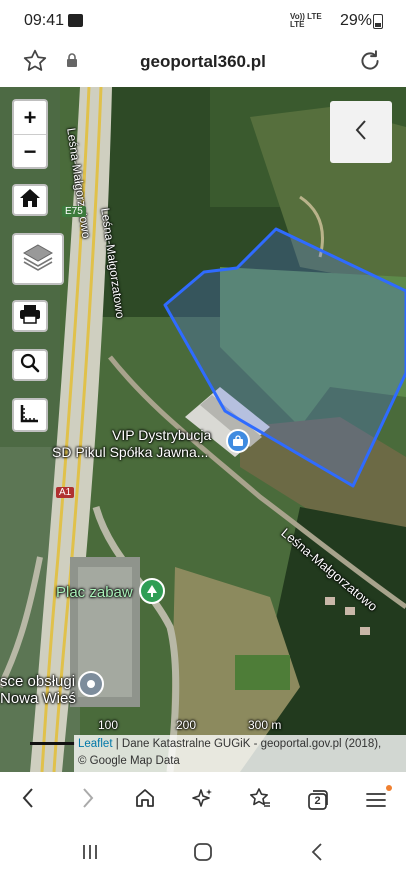 The height and width of the screenshot is (880, 406). What do you see at coordinates (238, 441) in the screenshot?
I see `shopping-pin-icon` at bounding box center [238, 441].